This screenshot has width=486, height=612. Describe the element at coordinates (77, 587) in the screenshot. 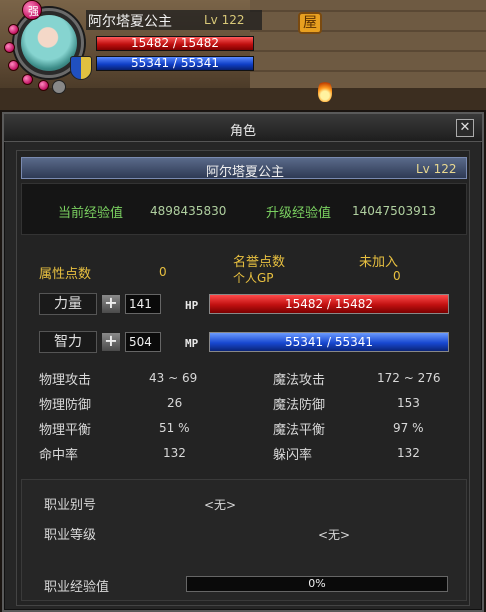

I see `job-exp-label: 职业经验值` at that location.